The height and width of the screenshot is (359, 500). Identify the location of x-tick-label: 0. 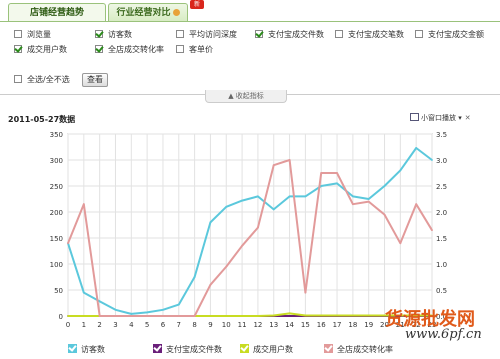
(68, 325).